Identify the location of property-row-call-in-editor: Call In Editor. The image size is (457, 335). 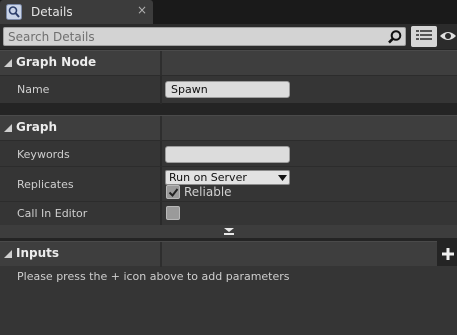
(228, 213).